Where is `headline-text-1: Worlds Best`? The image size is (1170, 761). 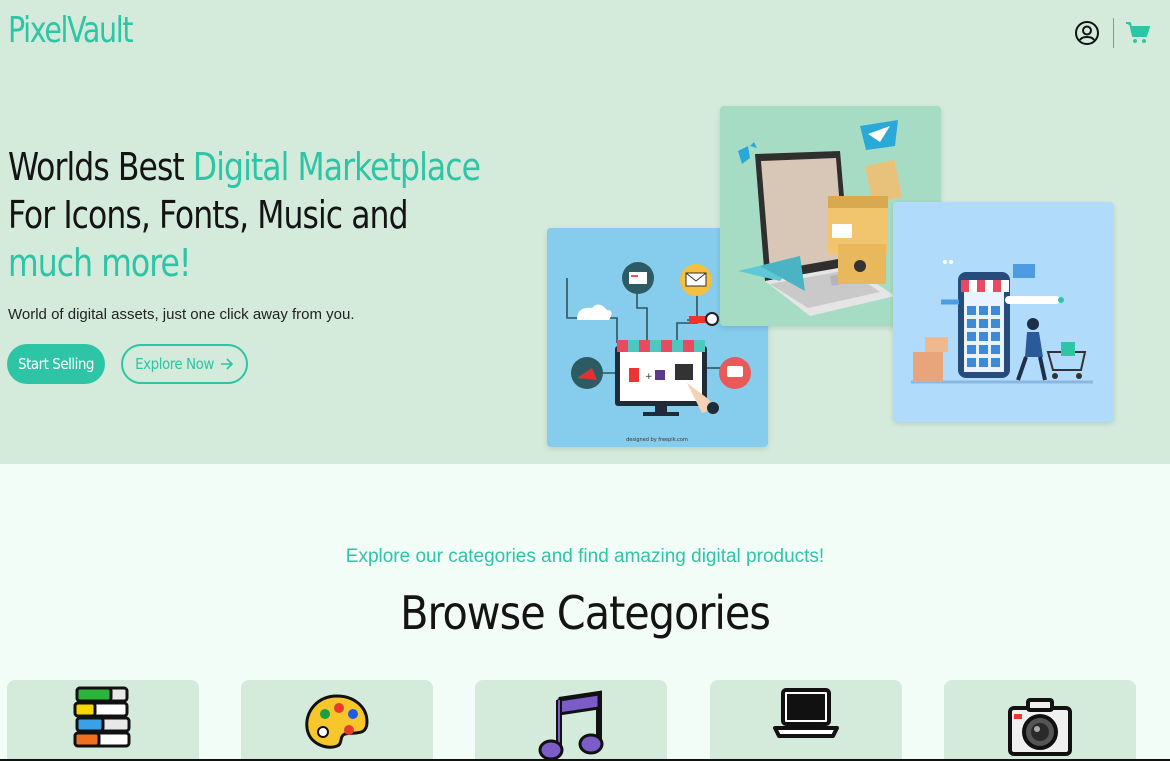
headline-text-1: Worlds Best is located at coordinates (100, 167).